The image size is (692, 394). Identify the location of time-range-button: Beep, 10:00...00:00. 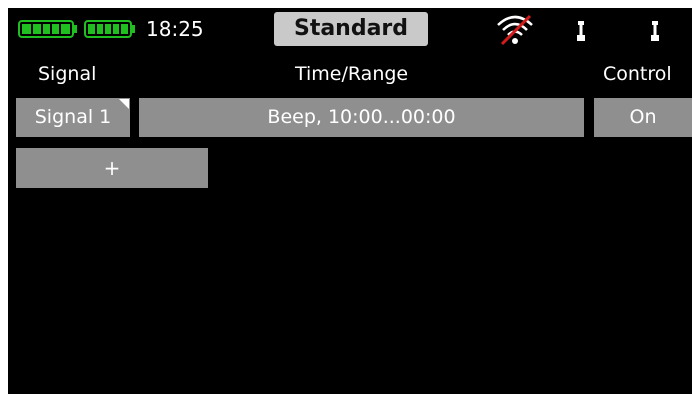
(361, 117).